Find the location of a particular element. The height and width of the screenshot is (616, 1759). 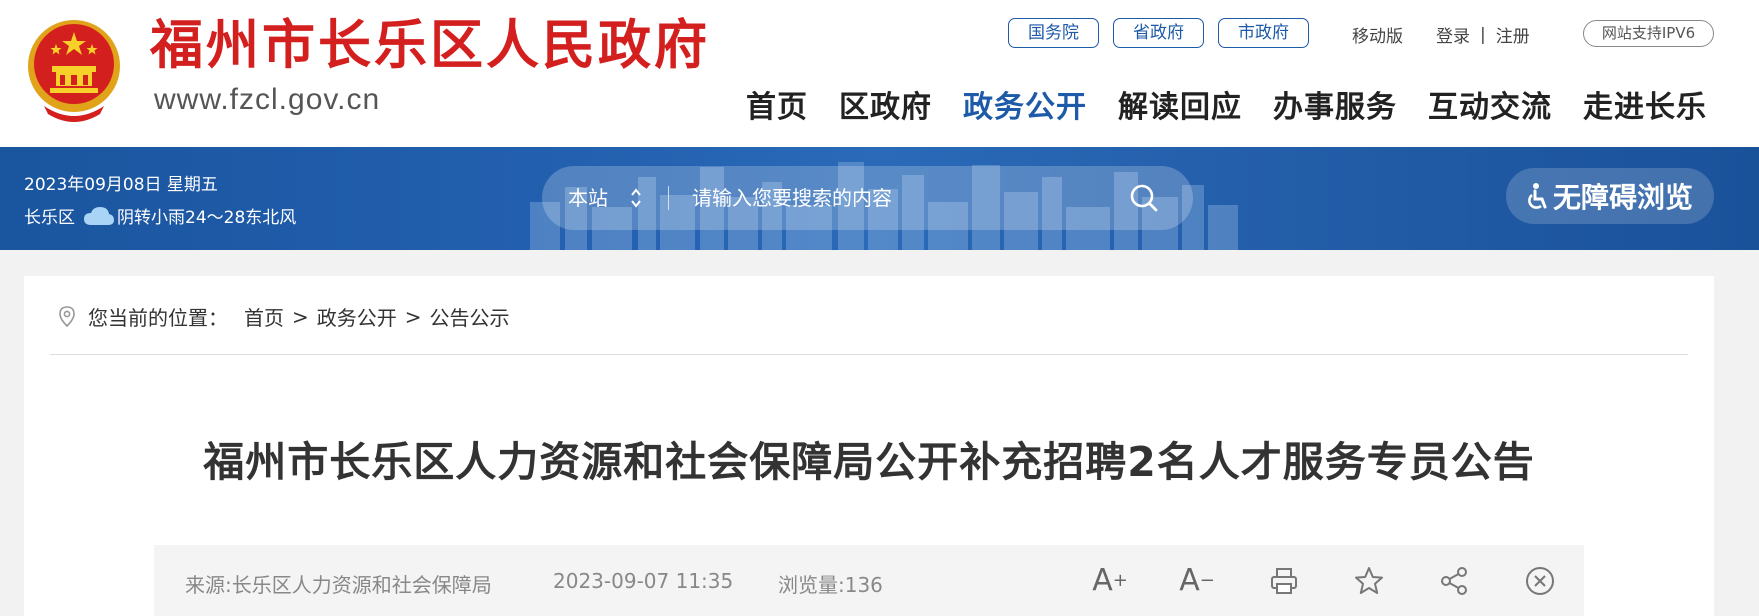

breadcrumb-gov-affairs: 政务公开 is located at coordinates (357, 316).